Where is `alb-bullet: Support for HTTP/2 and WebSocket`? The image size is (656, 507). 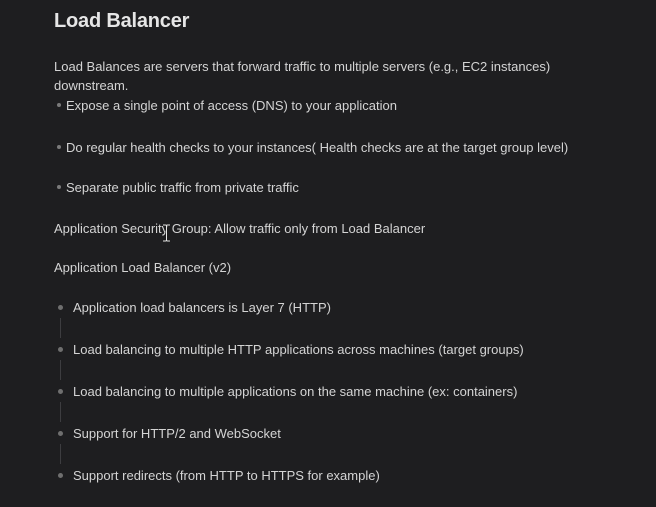
alb-bullet: Support for HTTP/2 and WebSocket is located at coordinates (177, 433).